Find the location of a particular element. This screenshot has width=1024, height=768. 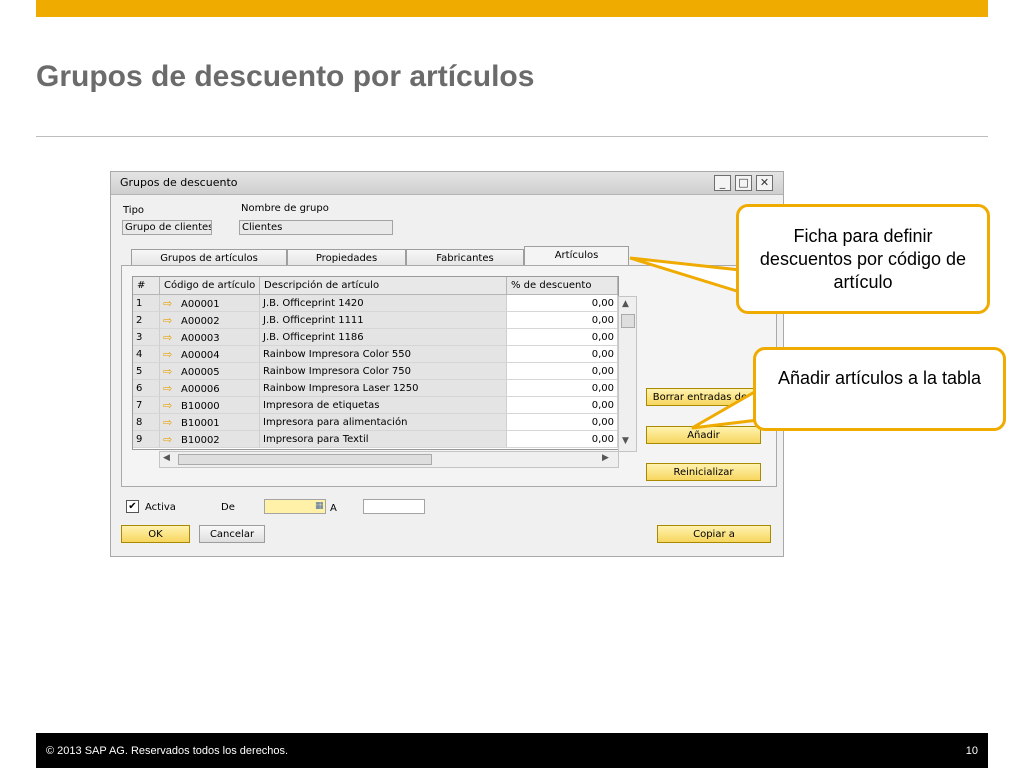

slide-title: Grupos de descuento por artículos is located at coordinates (285, 76).